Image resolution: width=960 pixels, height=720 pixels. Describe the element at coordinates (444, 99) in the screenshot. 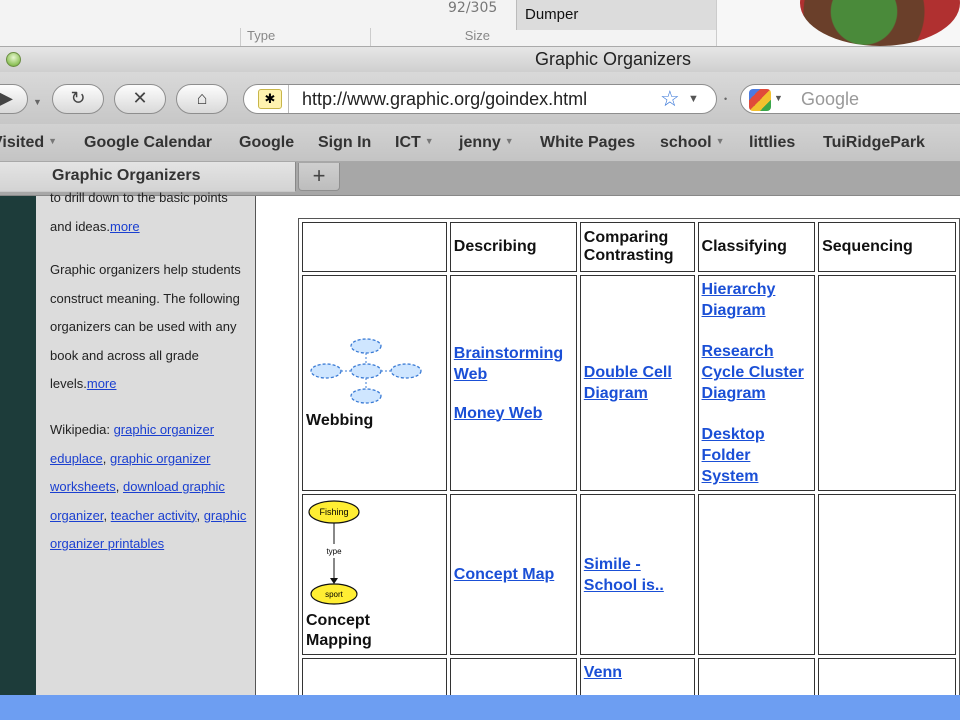

I see `url-text: http://www.graphic.org/goindex.html` at that location.